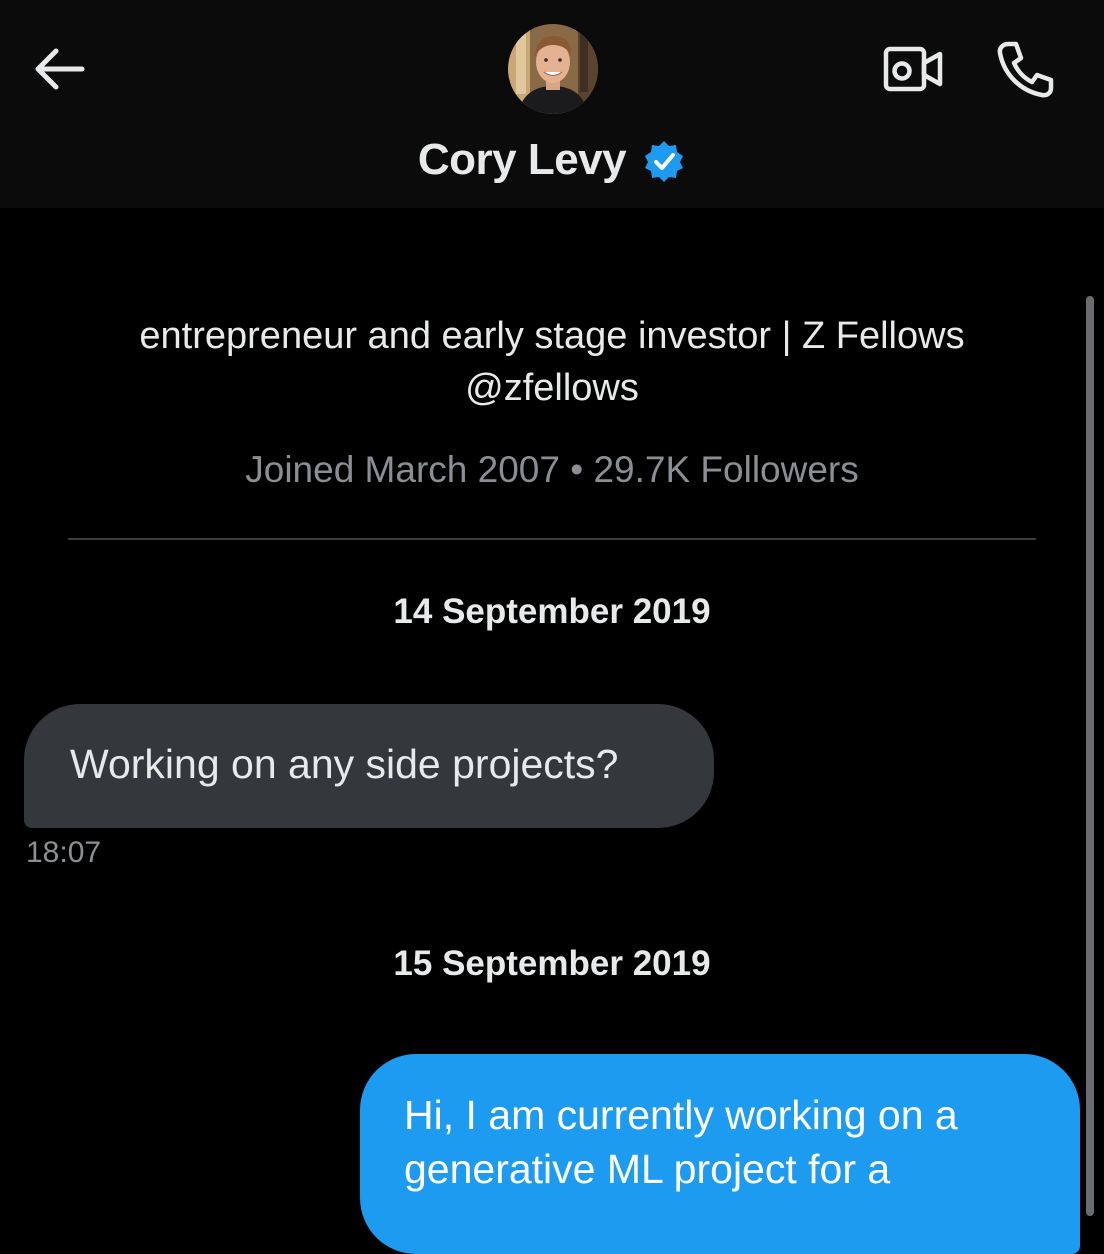 This screenshot has height=1254, width=1104. What do you see at coordinates (552, 611) in the screenshot?
I see `date-separator: 14 September 2019` at bounding box center [552, 611].